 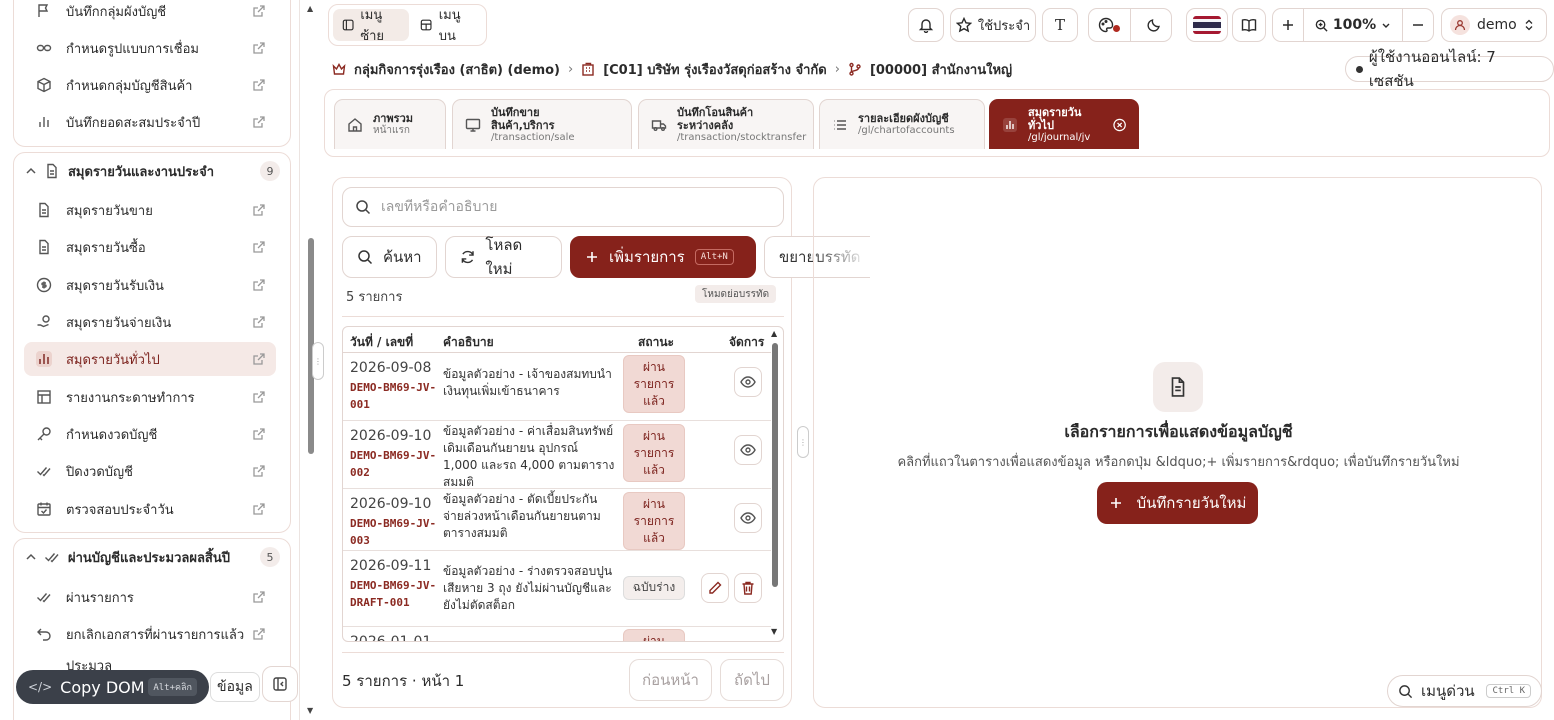 I want to click on trash-icon, so click(x=748, y=588).